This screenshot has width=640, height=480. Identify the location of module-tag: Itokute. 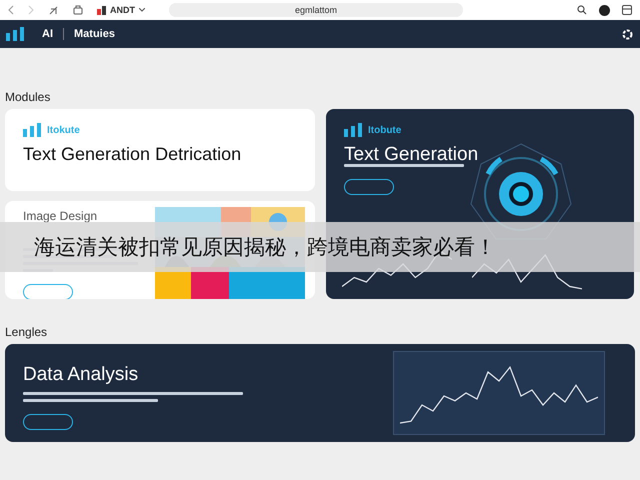
(63, 130).